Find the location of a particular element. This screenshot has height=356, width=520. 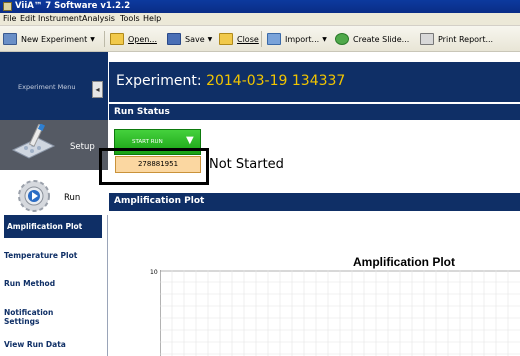

save-icon is located at coordinates (174, 39).